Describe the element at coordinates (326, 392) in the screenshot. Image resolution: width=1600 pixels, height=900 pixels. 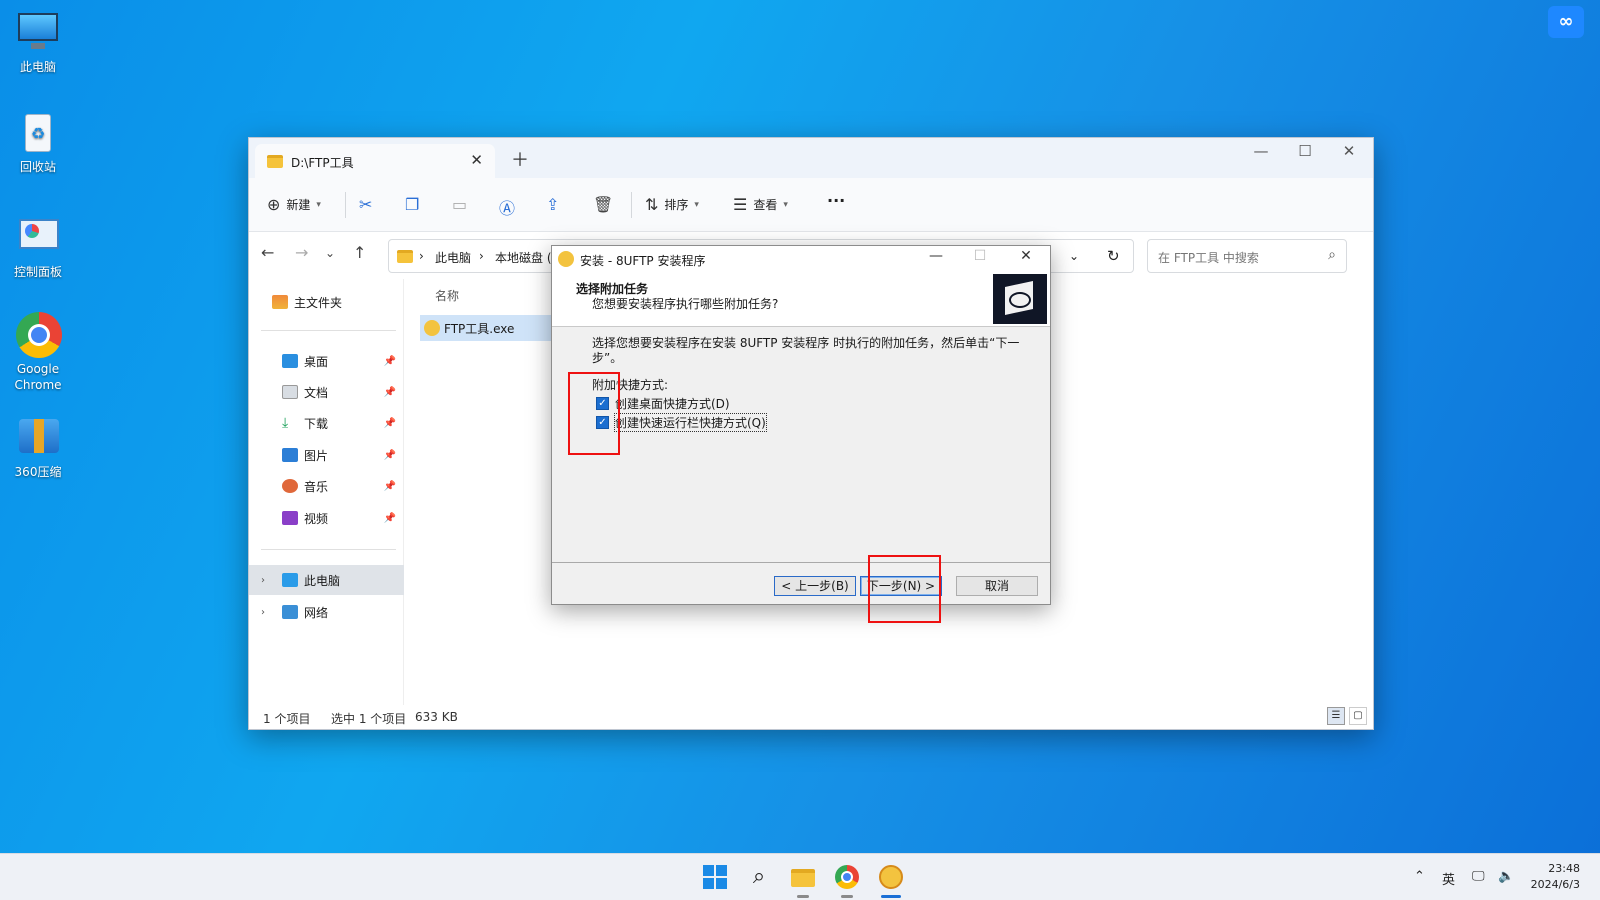
I see `sidebar-item-documents: 文档 📌` at that location.